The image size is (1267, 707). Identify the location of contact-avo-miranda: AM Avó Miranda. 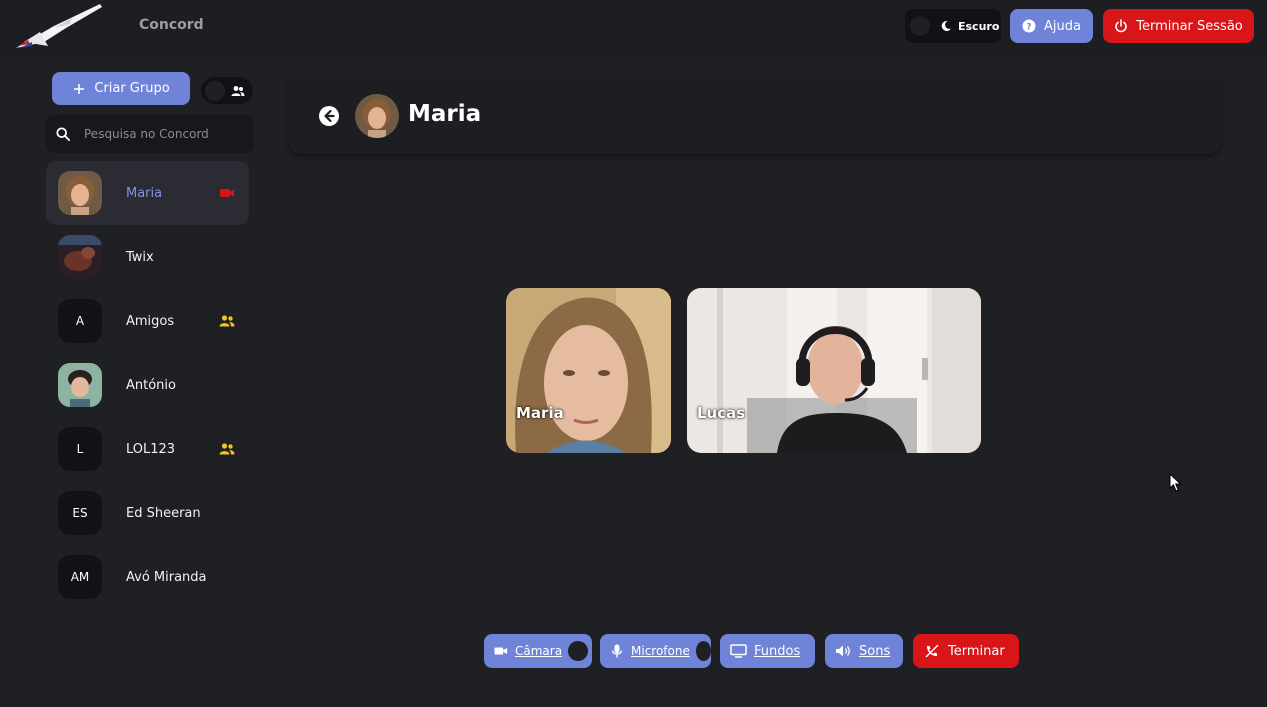
(147, 577).